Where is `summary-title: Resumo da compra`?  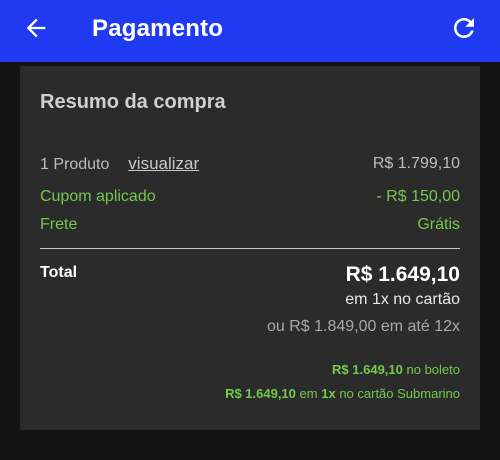
summary-title: Resumo da compra is located at coordinates (133, 102).